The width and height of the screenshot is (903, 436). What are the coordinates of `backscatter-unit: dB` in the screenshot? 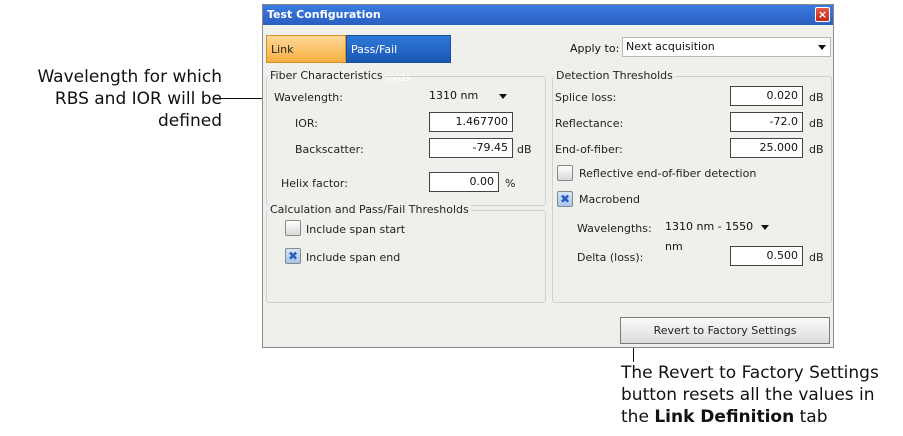 It's located at (524, 149).